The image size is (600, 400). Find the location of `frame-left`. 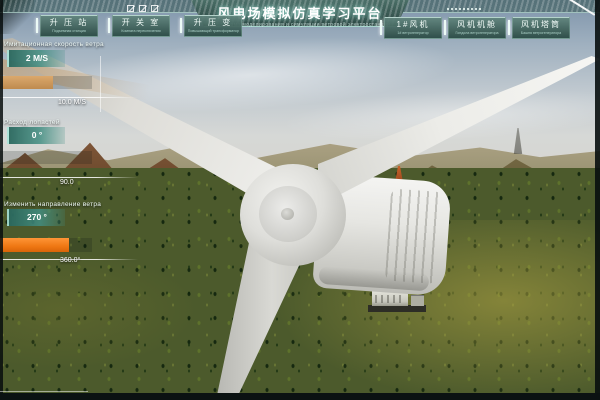

frame-left is located at coordinates (1, 200).